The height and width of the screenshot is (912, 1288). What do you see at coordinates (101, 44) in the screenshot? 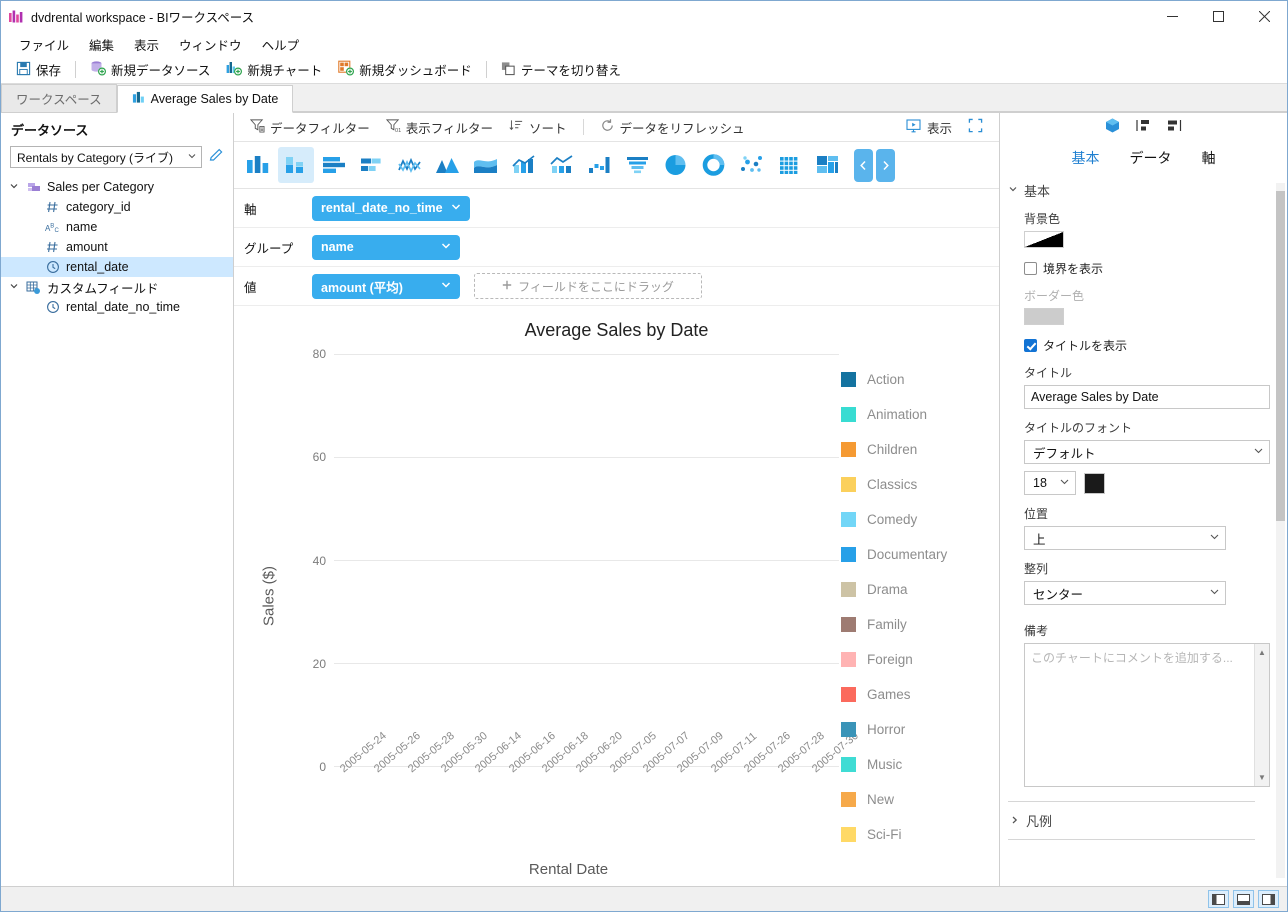
I see `menu-edit: 編集` at bounding box center [101, 44].